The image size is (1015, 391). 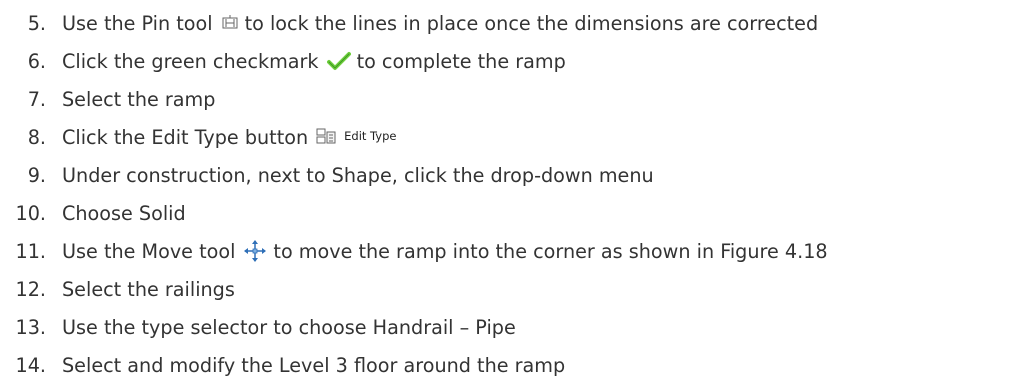 What do you see at coordinates (255, 251) in the screenshot?
I see `move-icon` at bounding box center [255, 251].